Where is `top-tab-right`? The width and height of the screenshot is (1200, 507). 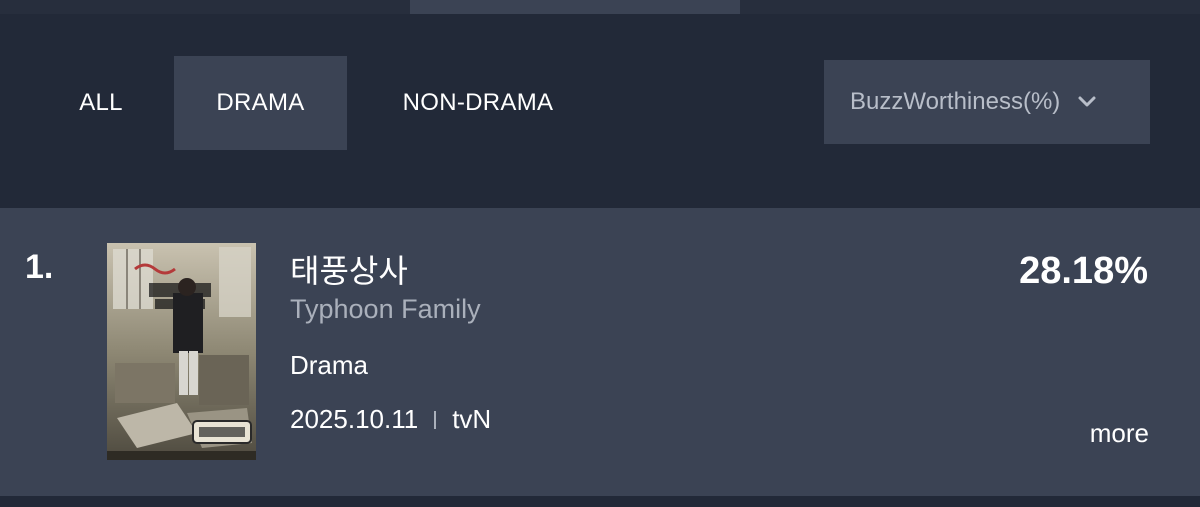
top-tab-right is located at coordinates (970, 7).